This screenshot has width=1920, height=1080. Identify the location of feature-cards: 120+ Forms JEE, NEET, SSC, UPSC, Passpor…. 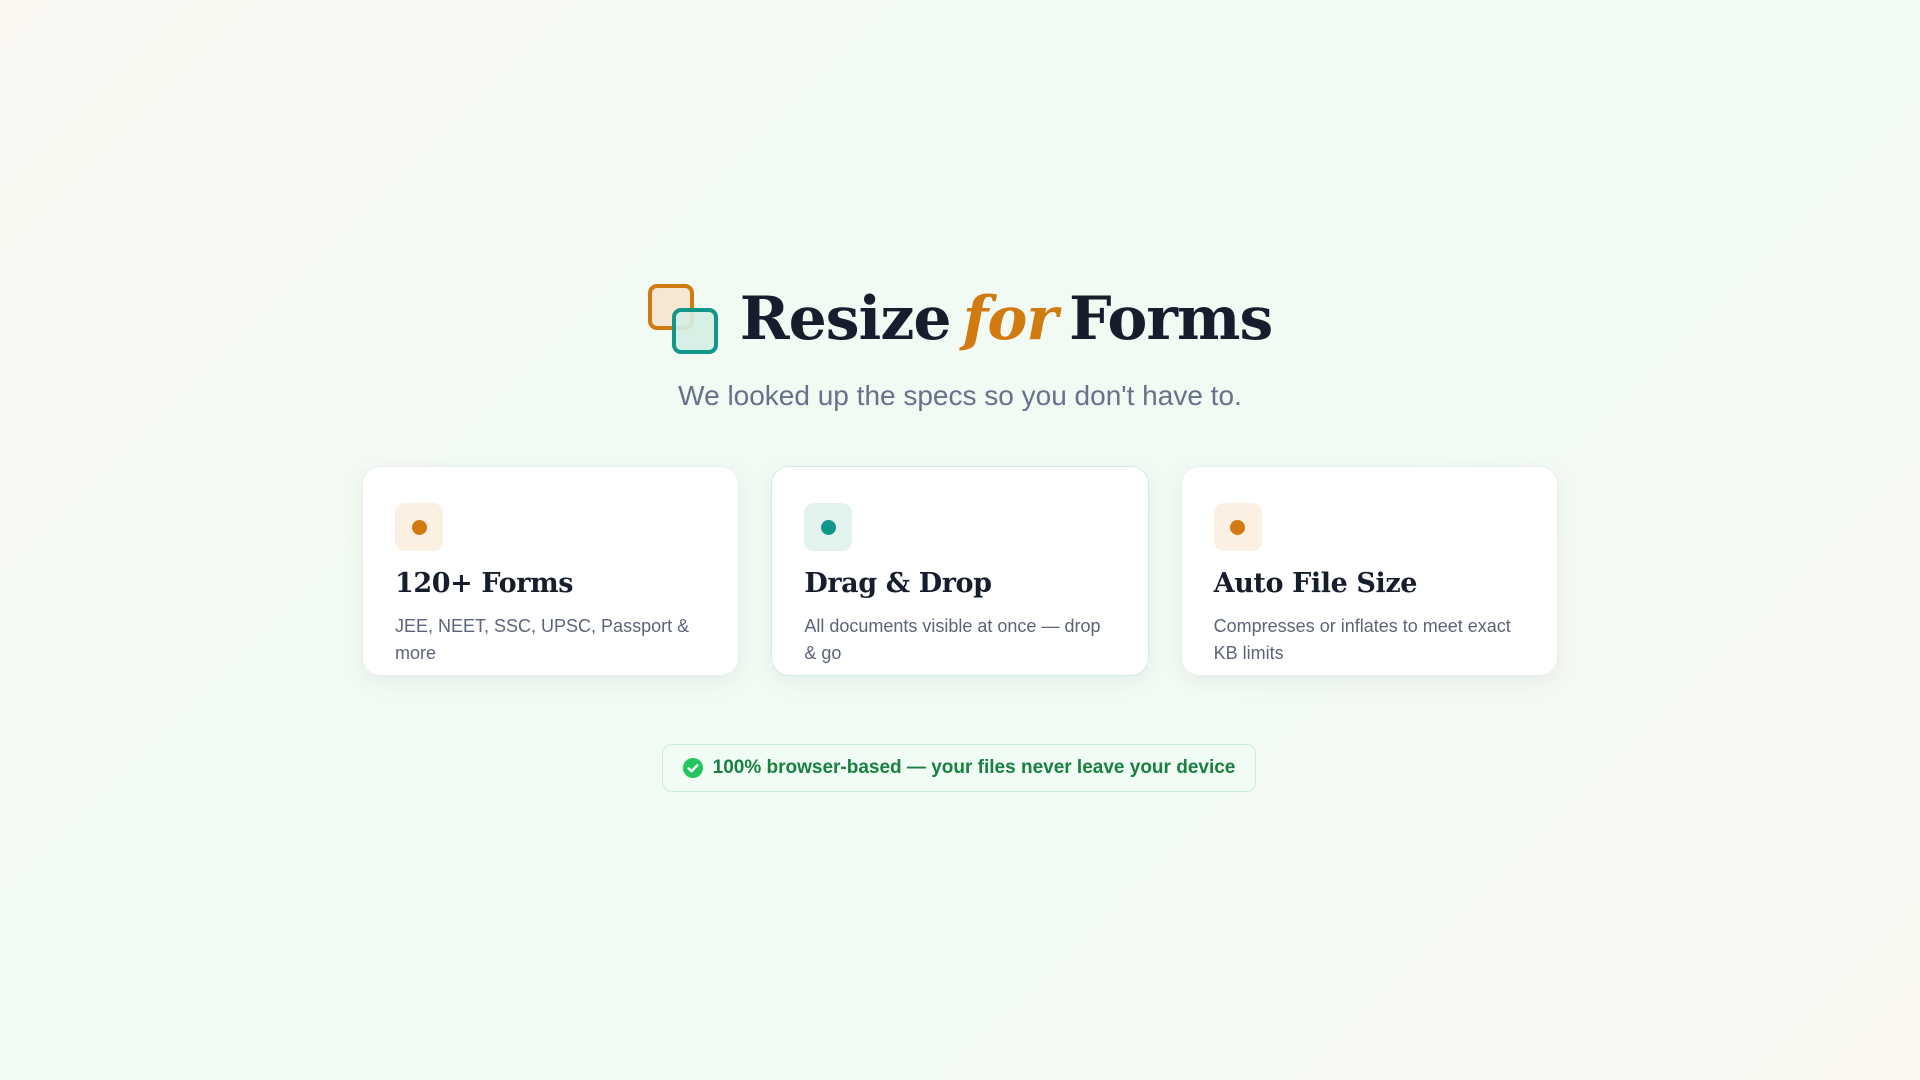
(960, 571).